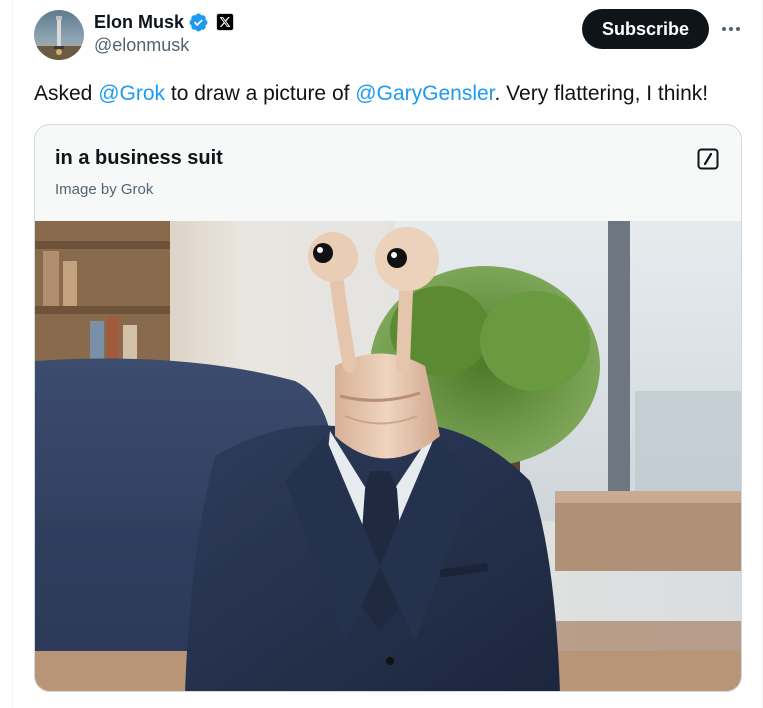  Describe the element at coordinates (139, 22) in the screenshot. I see `author-display-name: Elon Musk` at that location.